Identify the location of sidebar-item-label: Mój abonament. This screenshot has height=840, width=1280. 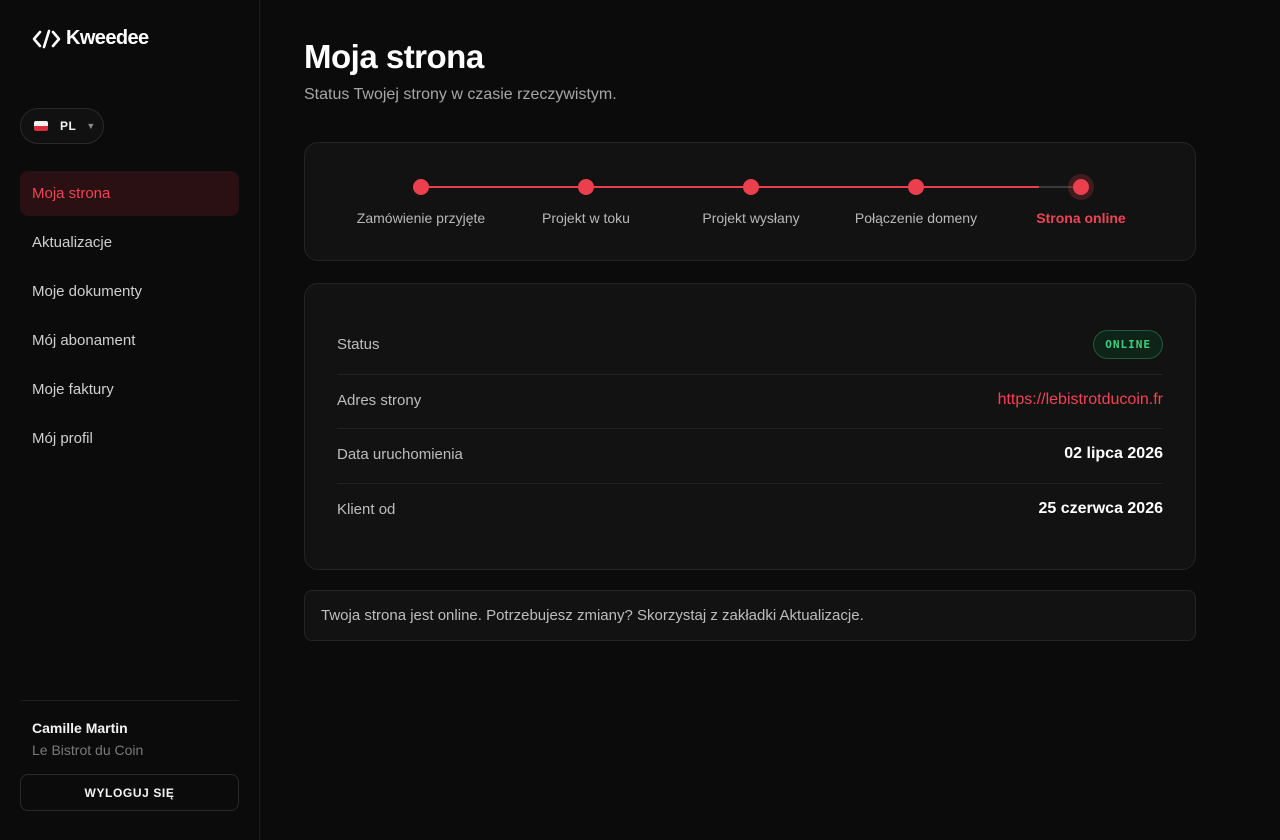
(84, 340).